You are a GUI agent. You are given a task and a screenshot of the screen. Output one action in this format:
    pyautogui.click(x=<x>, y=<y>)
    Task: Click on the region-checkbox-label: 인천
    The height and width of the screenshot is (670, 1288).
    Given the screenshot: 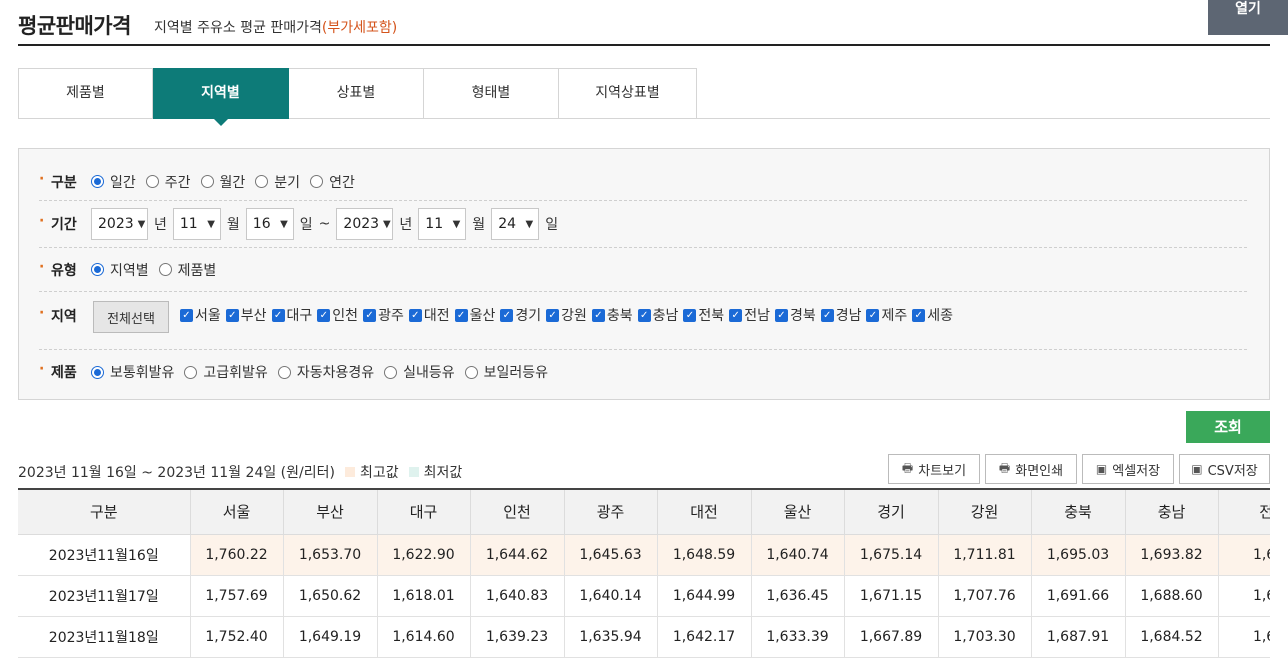 What is the action you would take?
    pyautogui.click(x=345, y=316)
    